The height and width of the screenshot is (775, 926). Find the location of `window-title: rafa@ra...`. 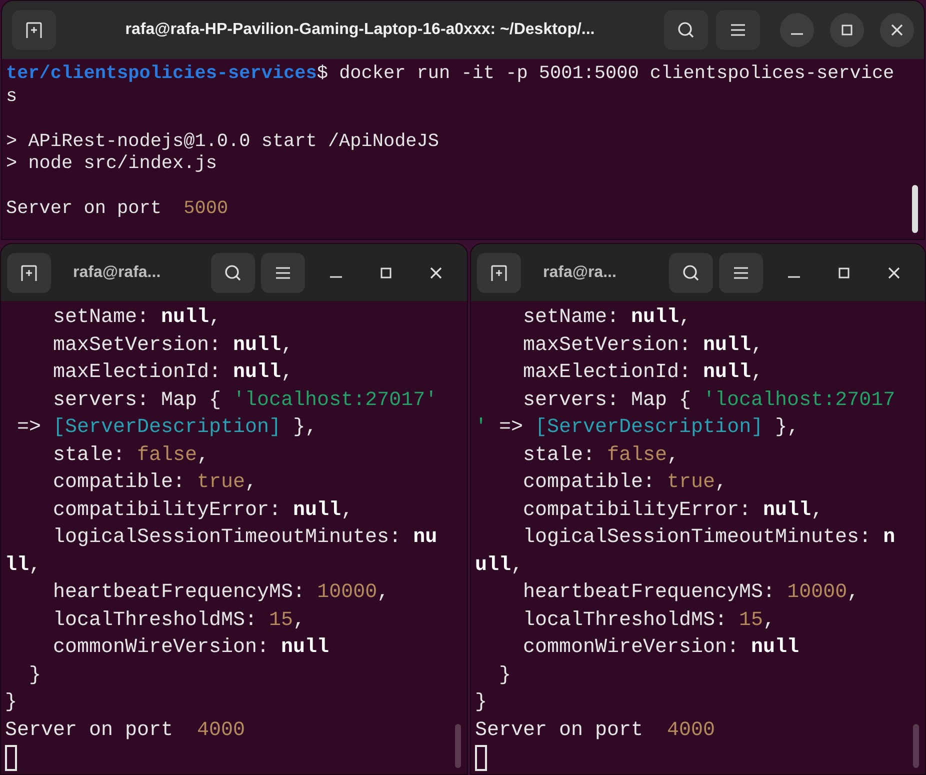

window-title: rafa@ra... is located at coordinates (580, 272).